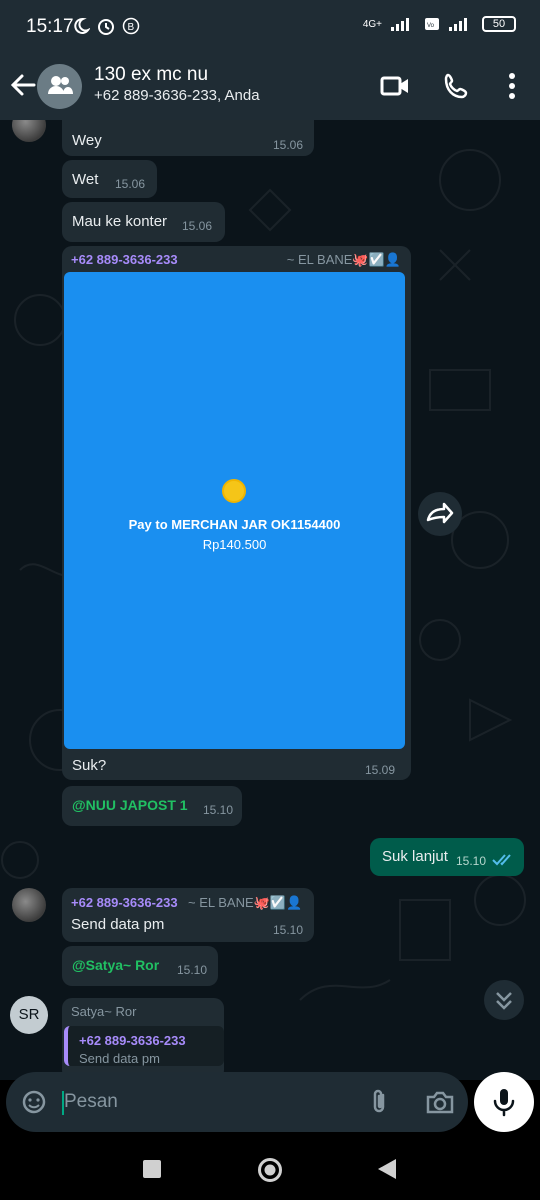 The width and height of the screenshot is (540, 1200). What do you see at coordinates (120, 221) in the screenshot?
I see `message-text: Mau ke konter` at bounding box center [120, 221].